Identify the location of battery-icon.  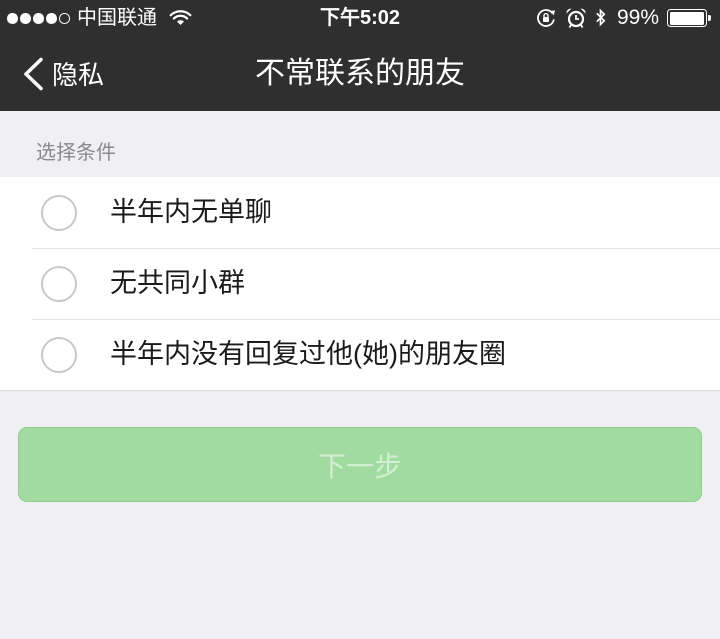
(689, 18).